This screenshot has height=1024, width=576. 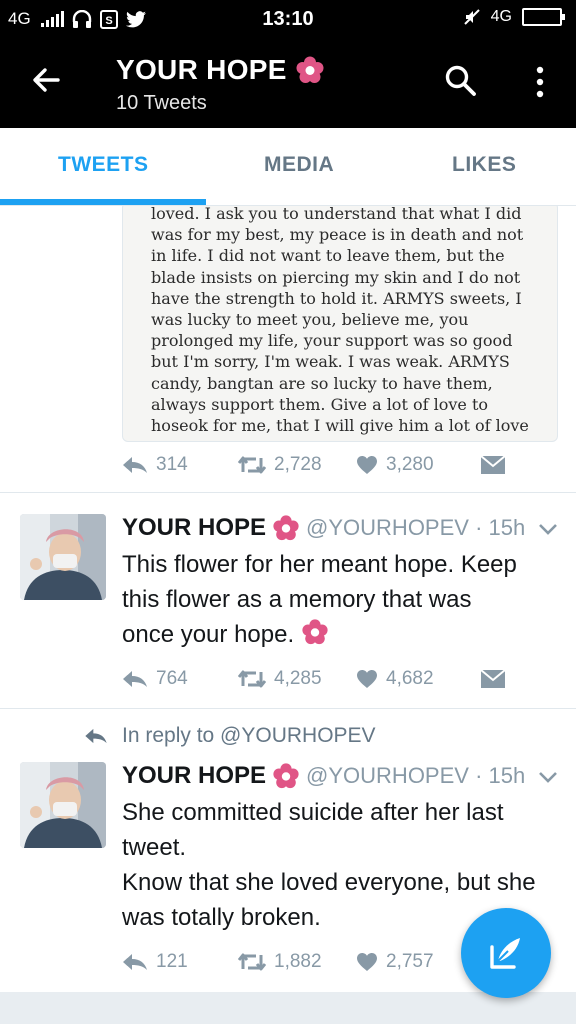 I want to click on like-button: 3,280, so click(x=418, y=465).